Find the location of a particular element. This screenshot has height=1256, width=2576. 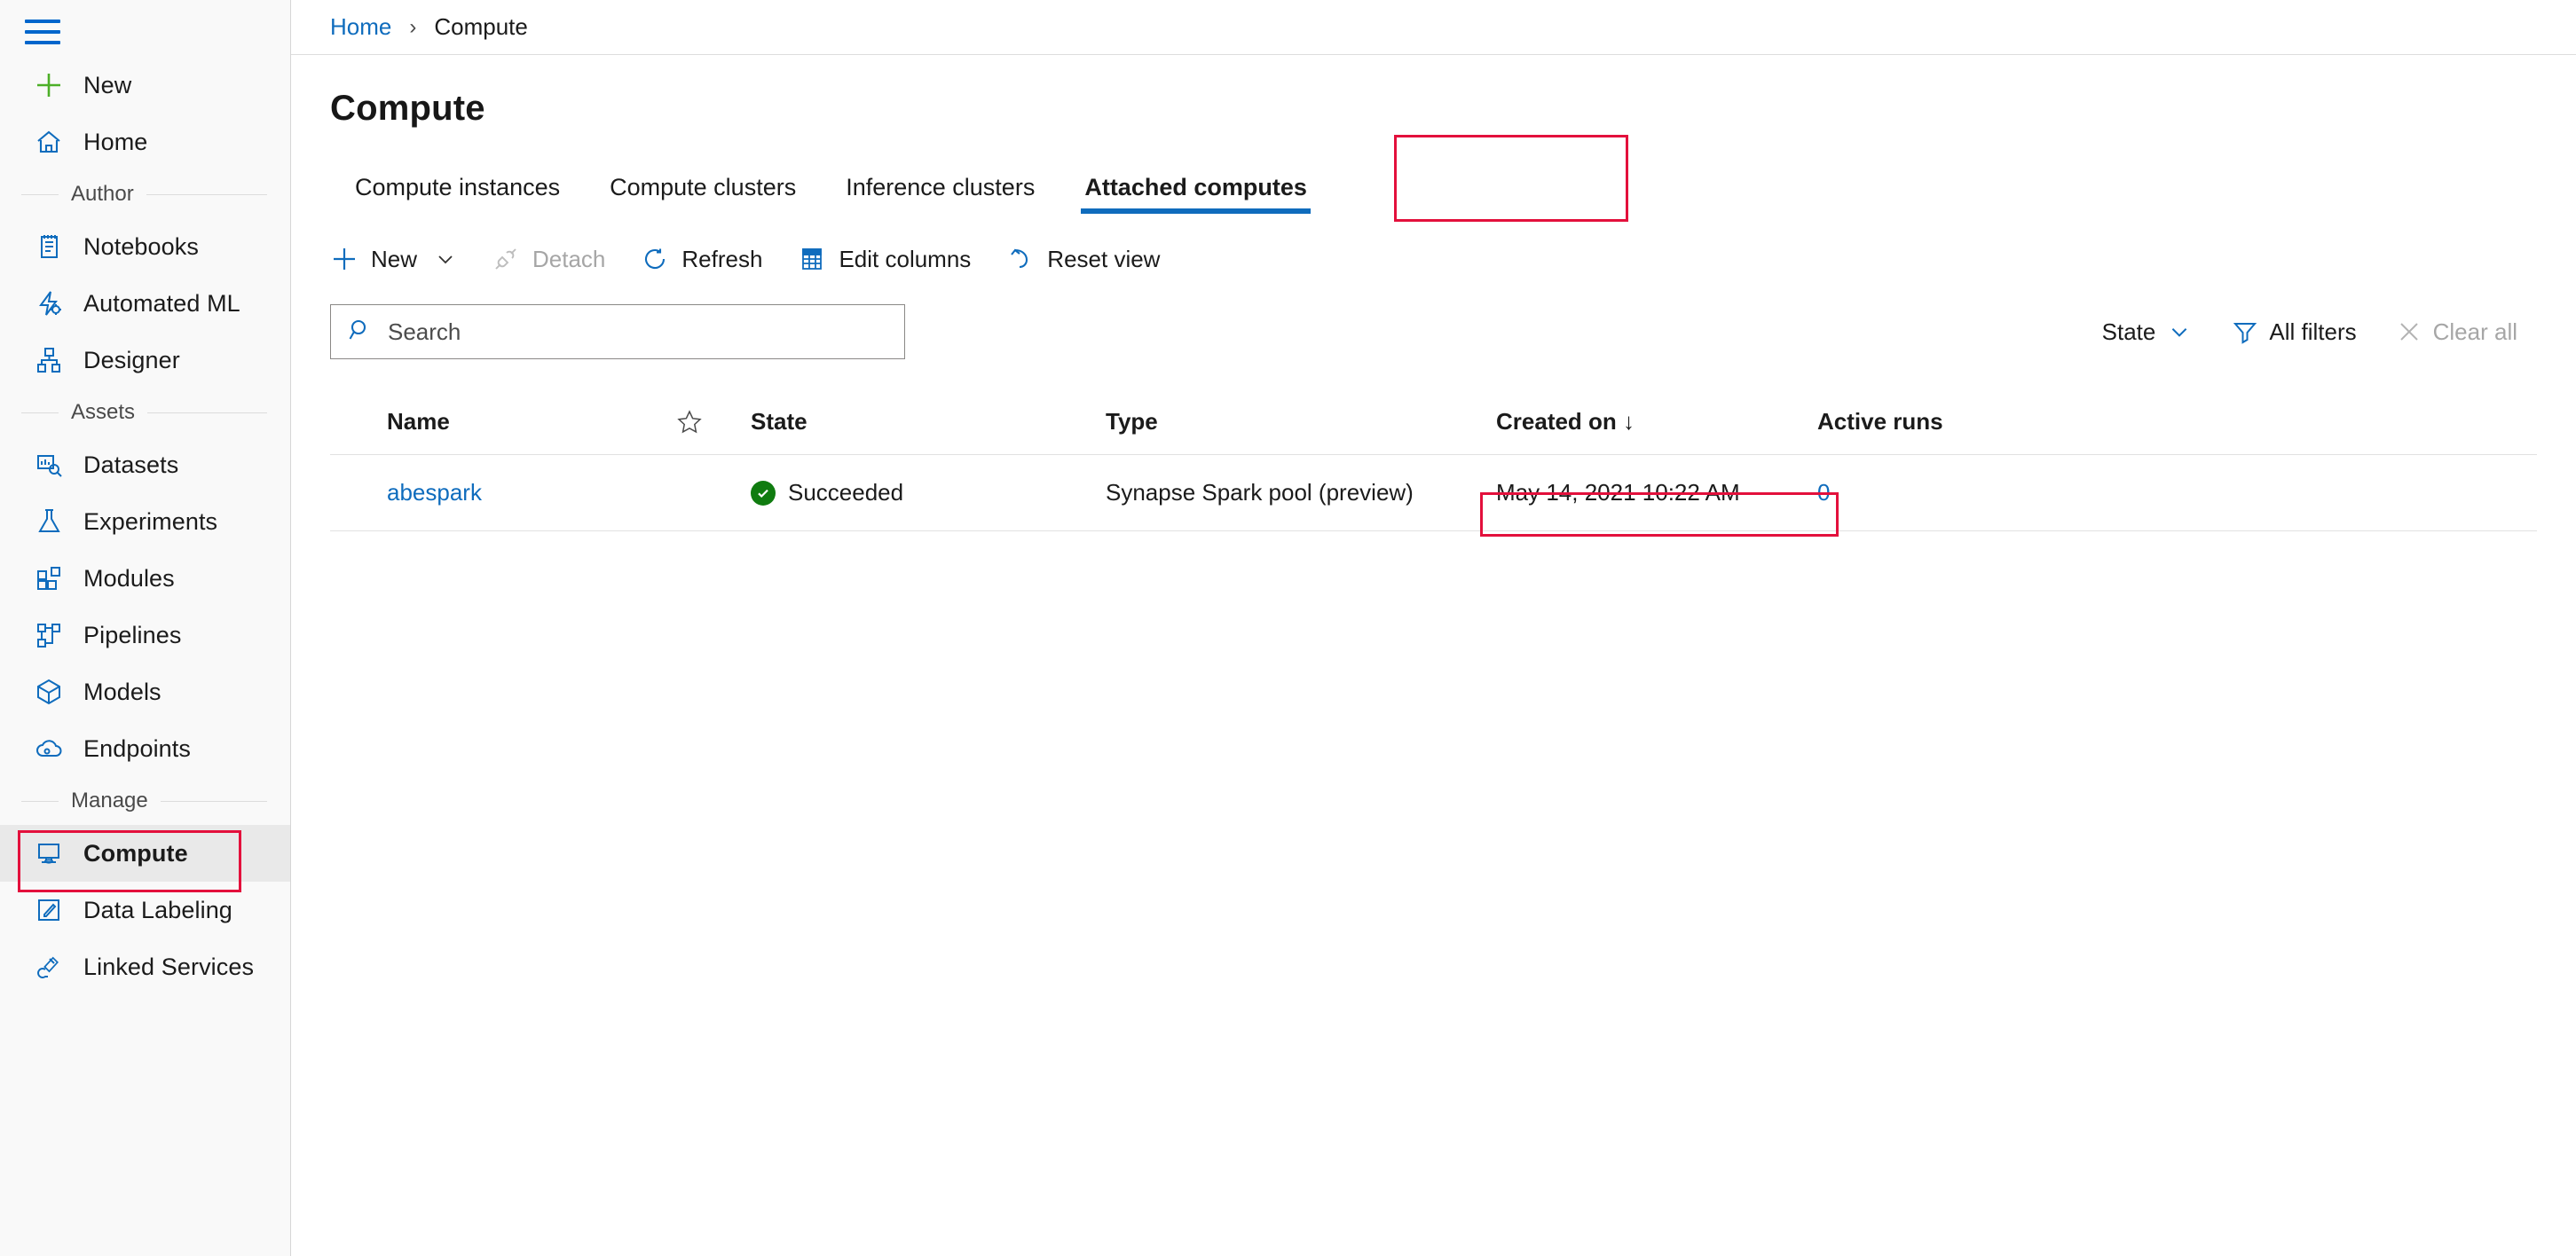

sidebar-item-compute: Compute is located at coordinates (145, 853).